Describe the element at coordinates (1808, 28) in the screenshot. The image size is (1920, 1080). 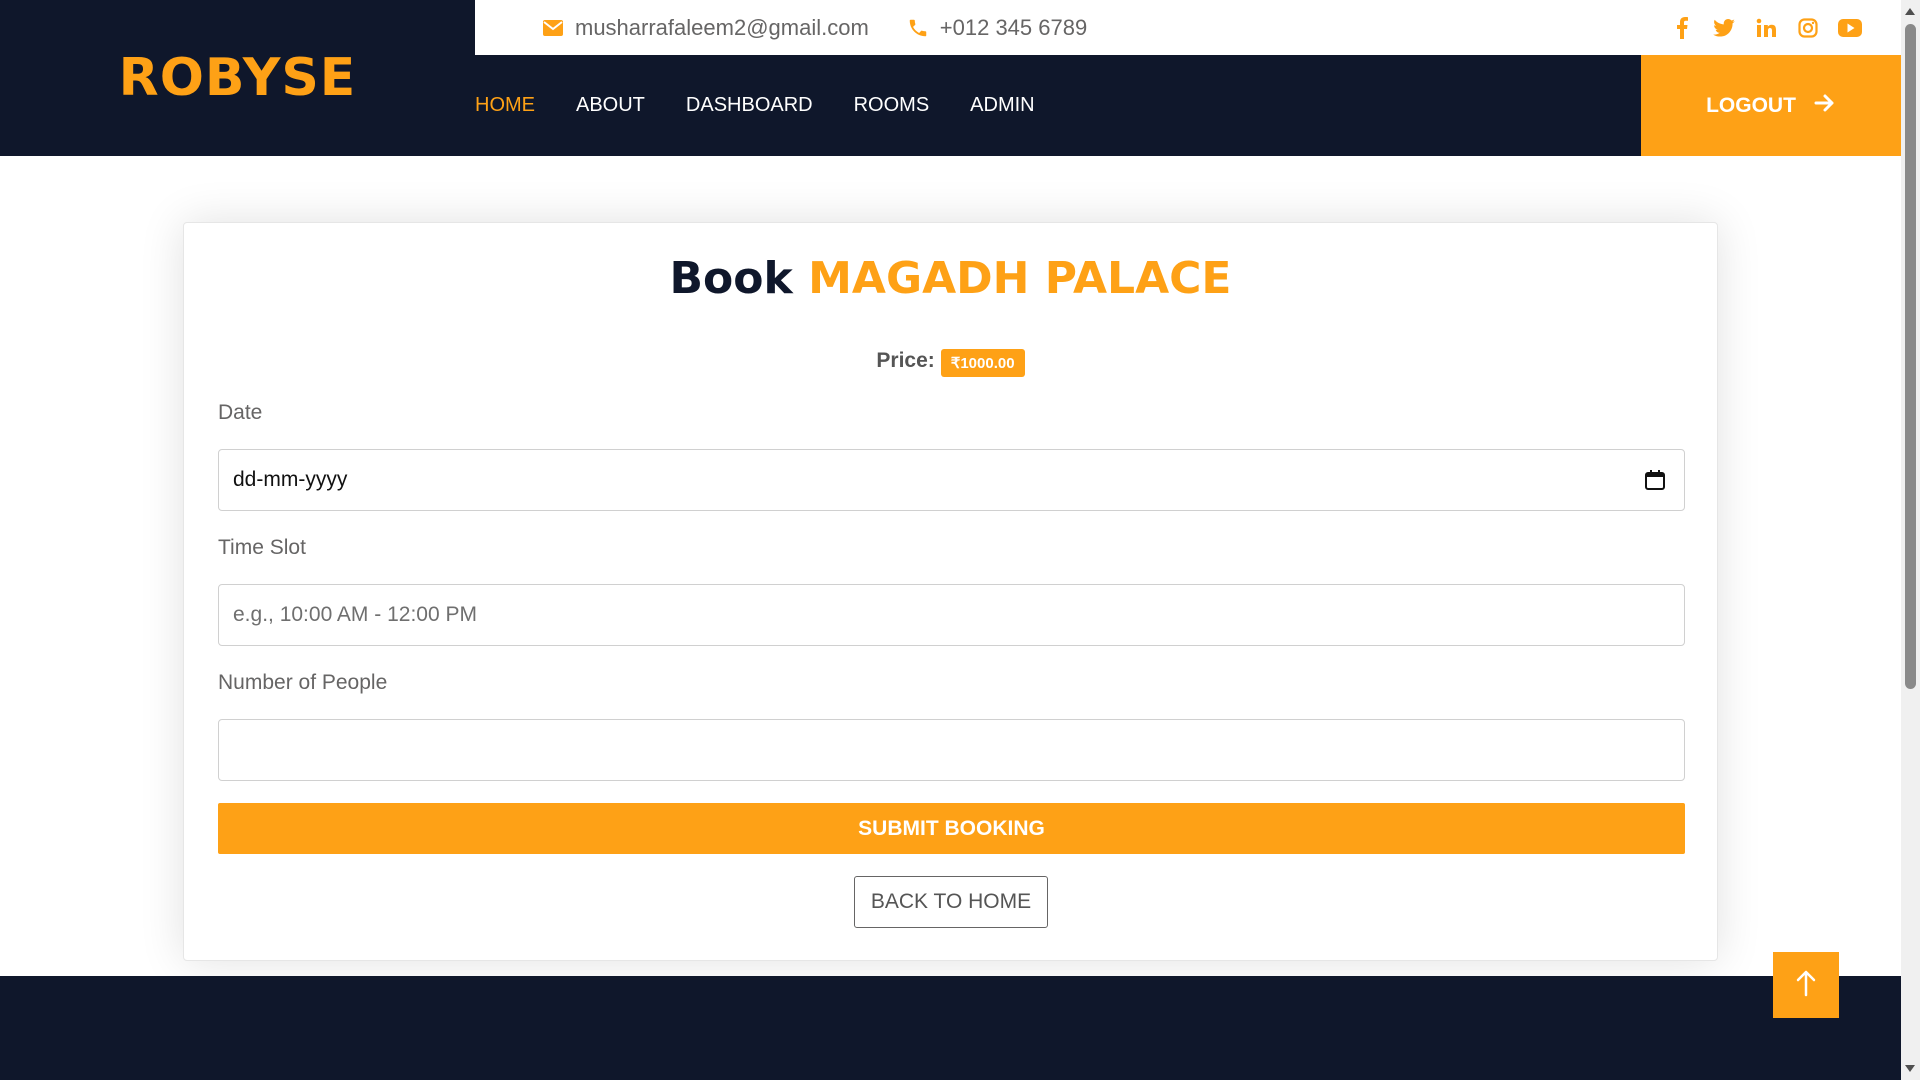
I see `instagram-icon` at that location.